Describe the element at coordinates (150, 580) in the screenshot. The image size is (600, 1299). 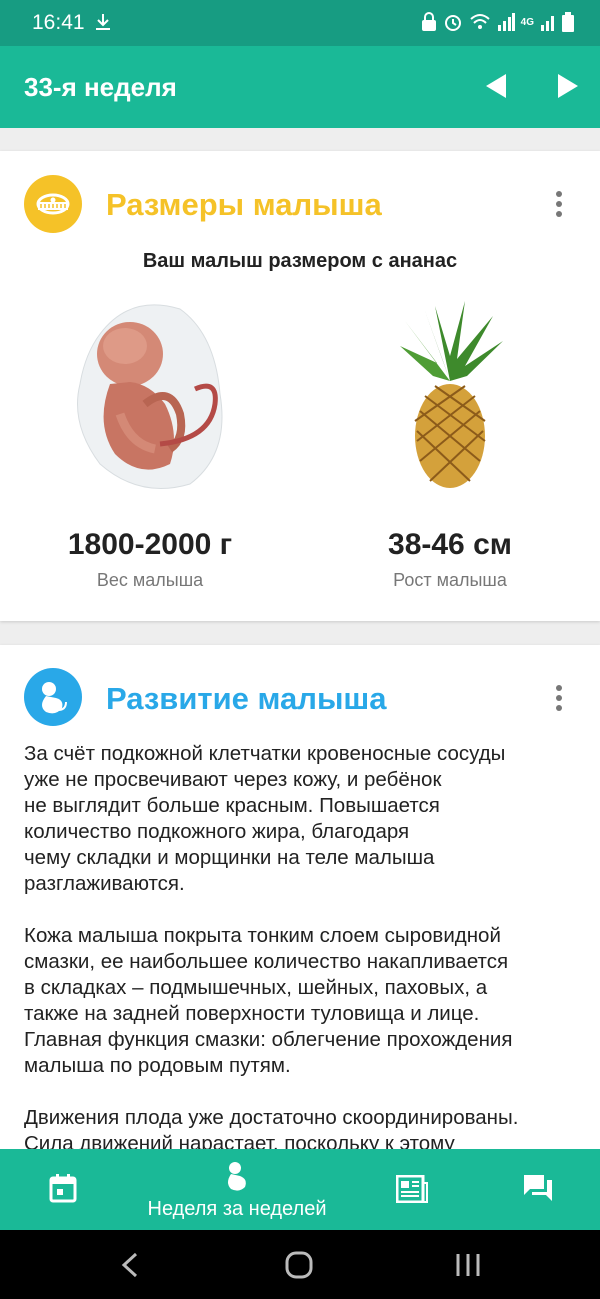
I see `weight-label: Вес малыша` at that location.